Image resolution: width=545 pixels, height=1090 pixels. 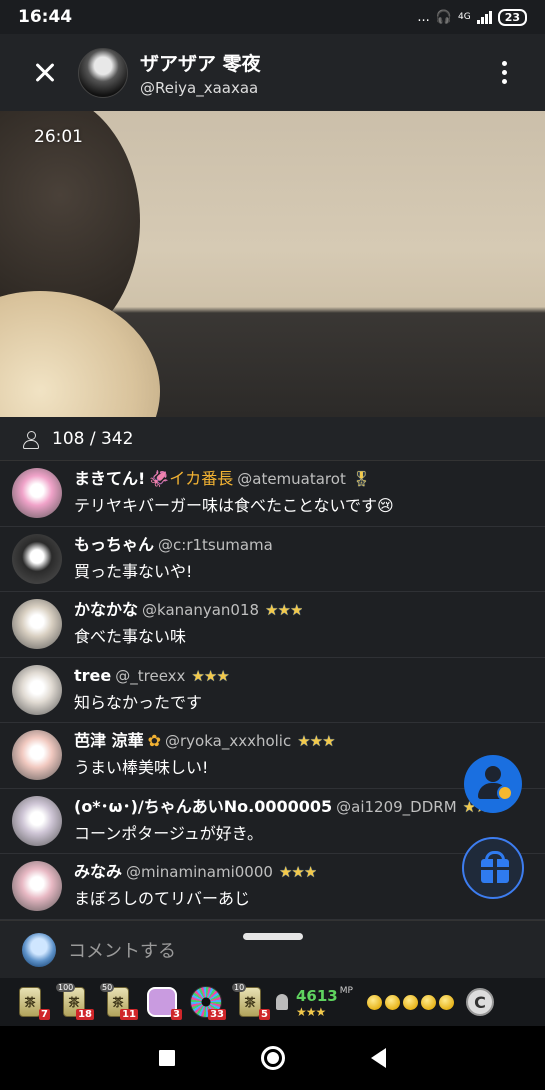 I want to click on comment-text: 食べた事ない味, so click(x=130, y=637).